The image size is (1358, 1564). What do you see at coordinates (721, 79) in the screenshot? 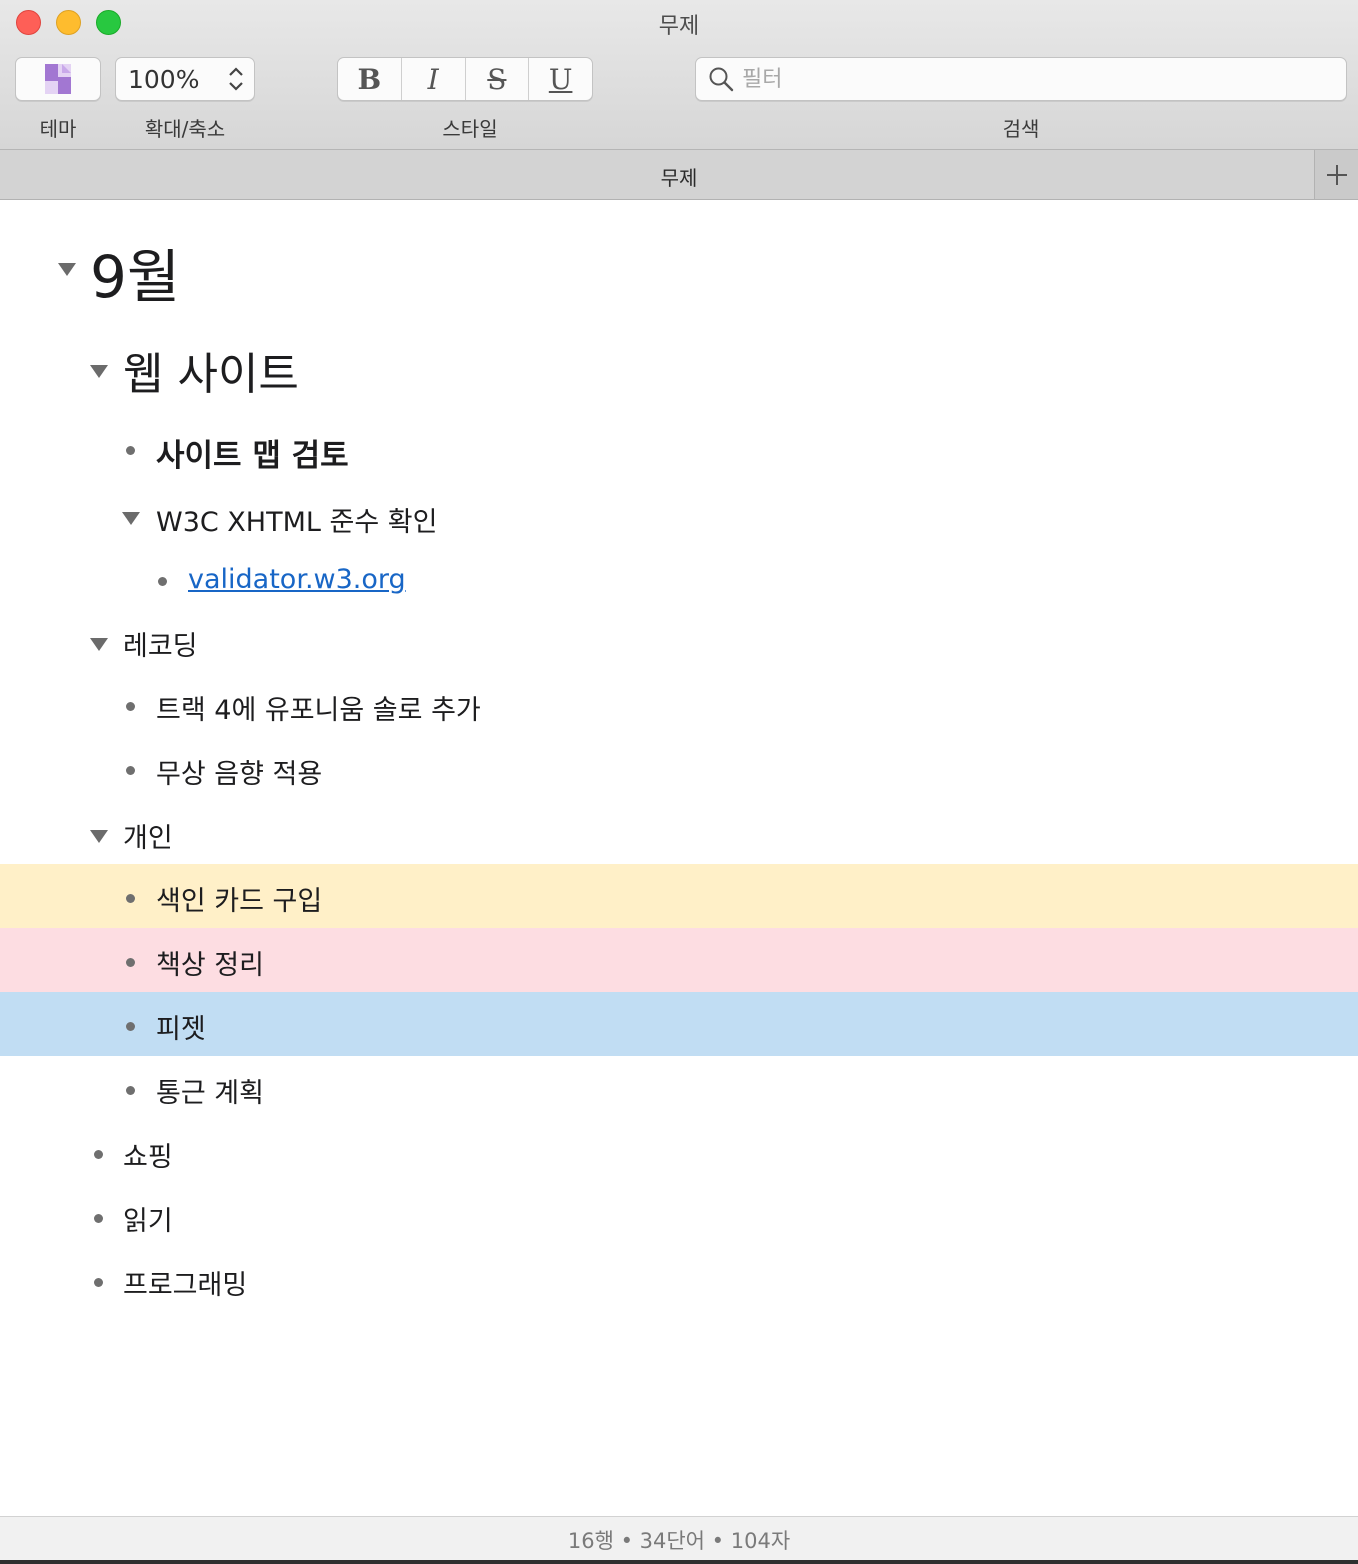
I see `search-icon` at bounding box center [721, 79].